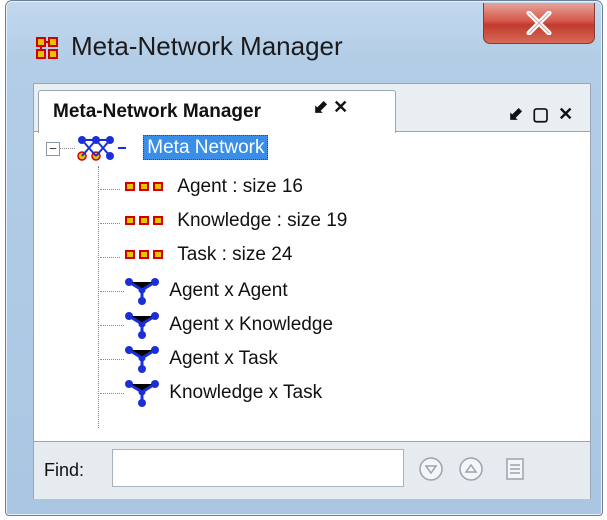  What do you see at coordinates (64, 470) in the screenshot?
I see `find-label: Find:` at bounding box center [64, 470].